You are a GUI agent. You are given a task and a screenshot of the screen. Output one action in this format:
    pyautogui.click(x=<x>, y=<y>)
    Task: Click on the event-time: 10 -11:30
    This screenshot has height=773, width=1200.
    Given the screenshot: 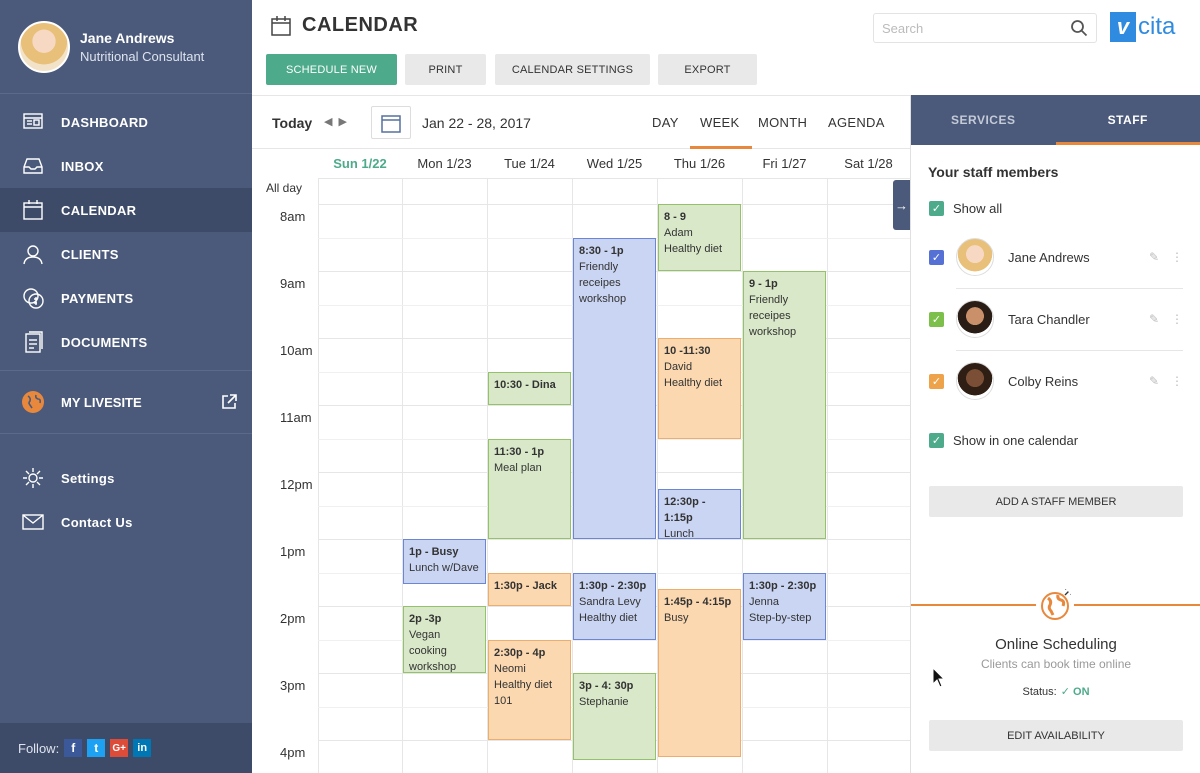 What is the action you would take?
    pyautogui.click(x=687, y=351)
    